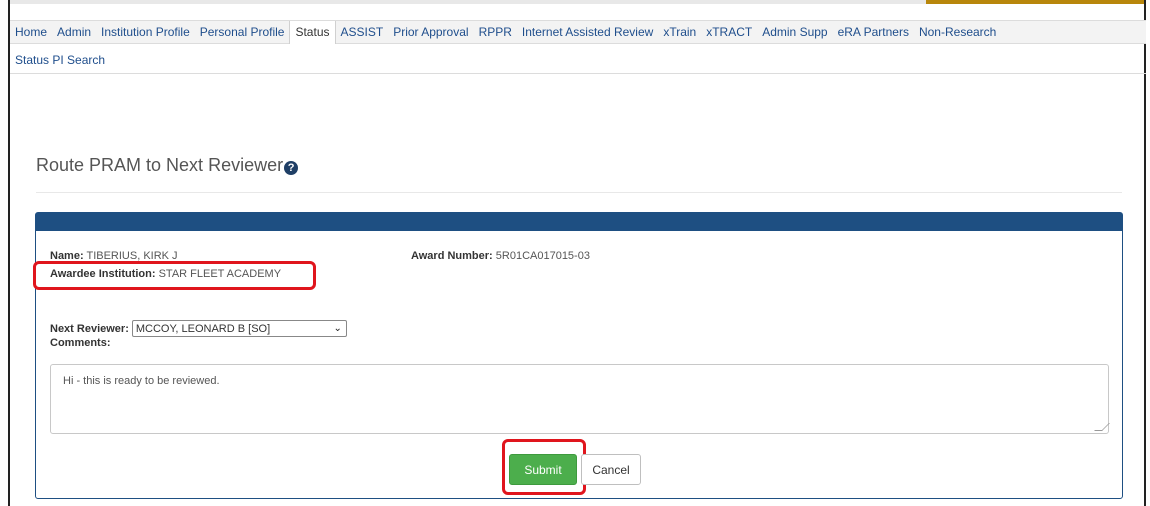 The width and height of the screenshot is (1150, 506). I want to click on sub-nav: Status PI Search, so click(578, 58).